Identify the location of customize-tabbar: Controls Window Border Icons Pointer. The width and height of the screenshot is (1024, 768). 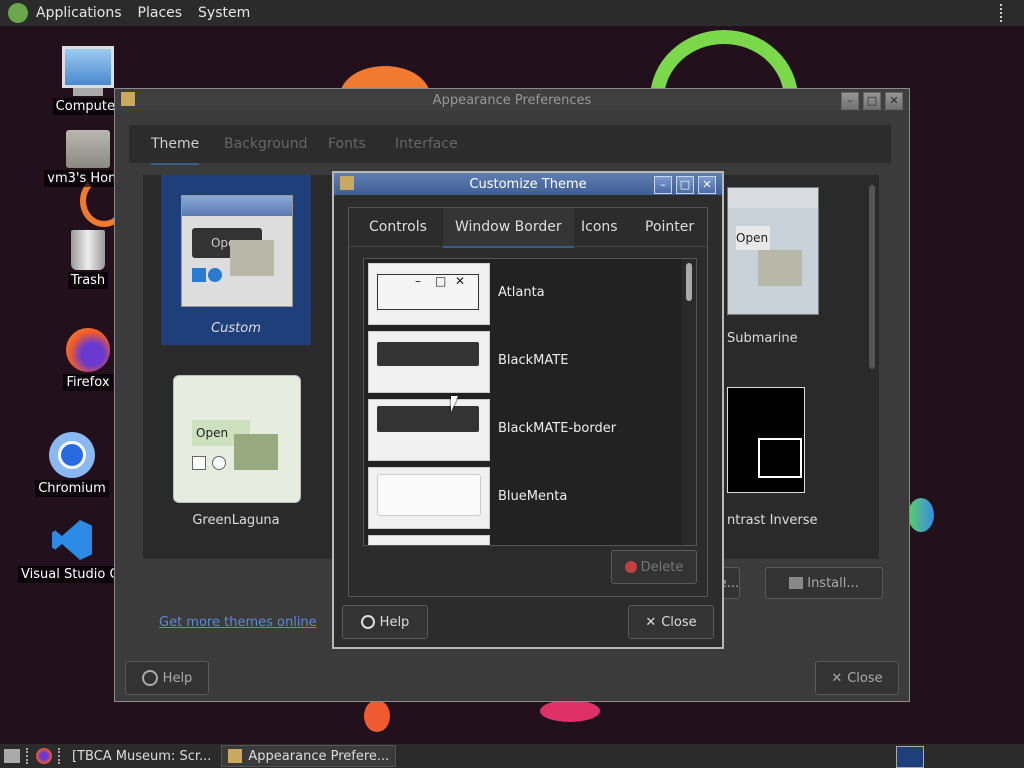
(528, 228).